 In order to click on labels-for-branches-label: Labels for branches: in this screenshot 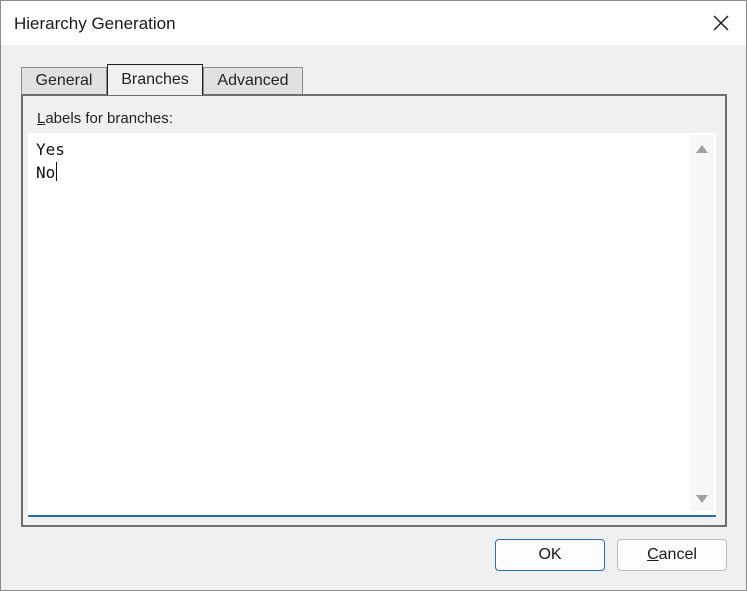, I will do `click(105, 118)`.